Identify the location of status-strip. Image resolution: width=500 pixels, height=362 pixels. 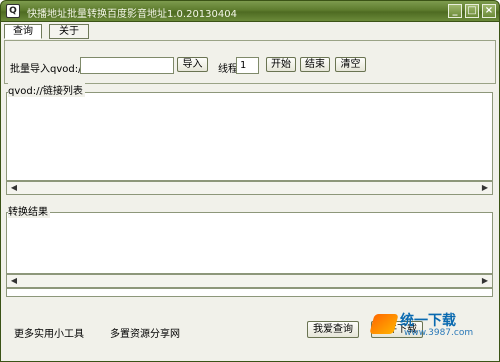
(249, 292).